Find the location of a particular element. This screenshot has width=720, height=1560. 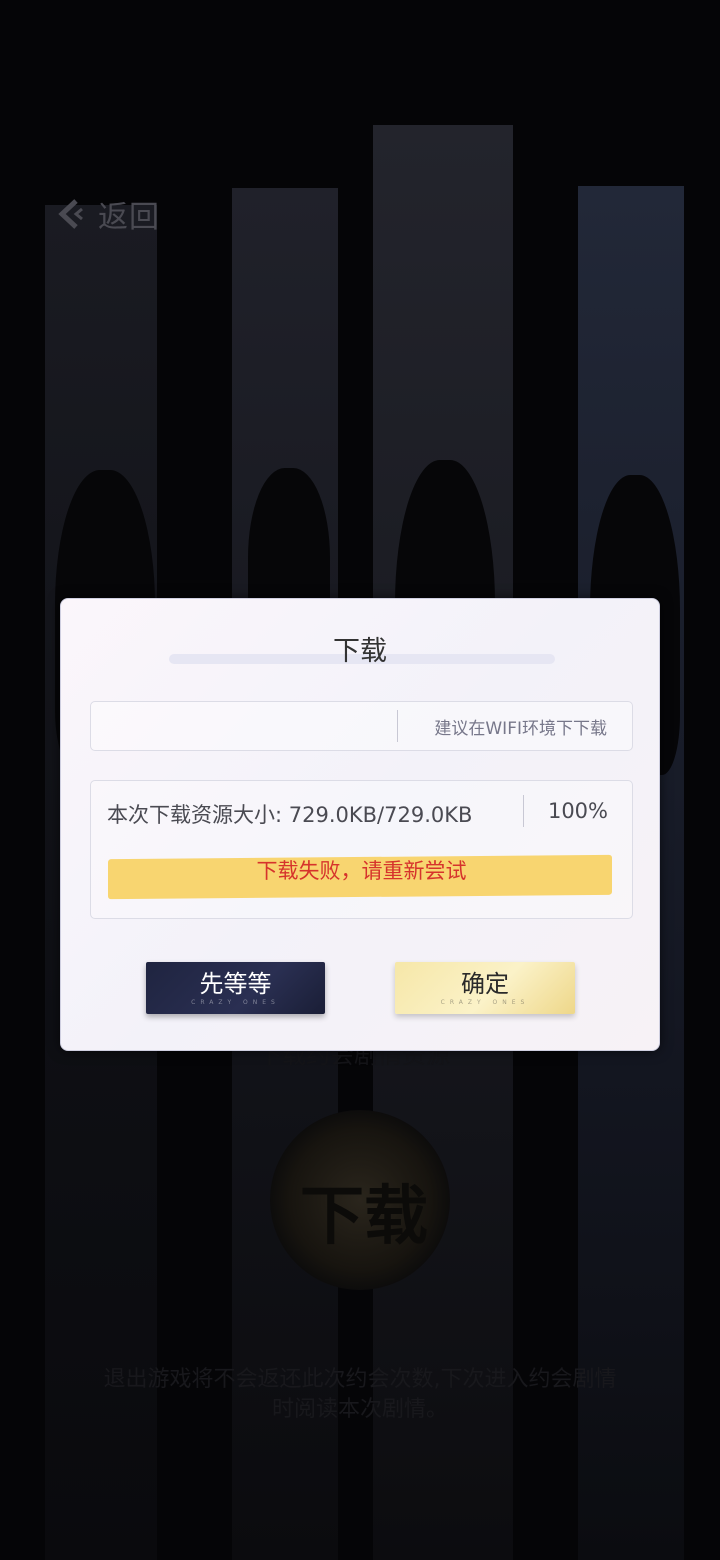

back-button: 返回 is located at coordinates (107, 214).